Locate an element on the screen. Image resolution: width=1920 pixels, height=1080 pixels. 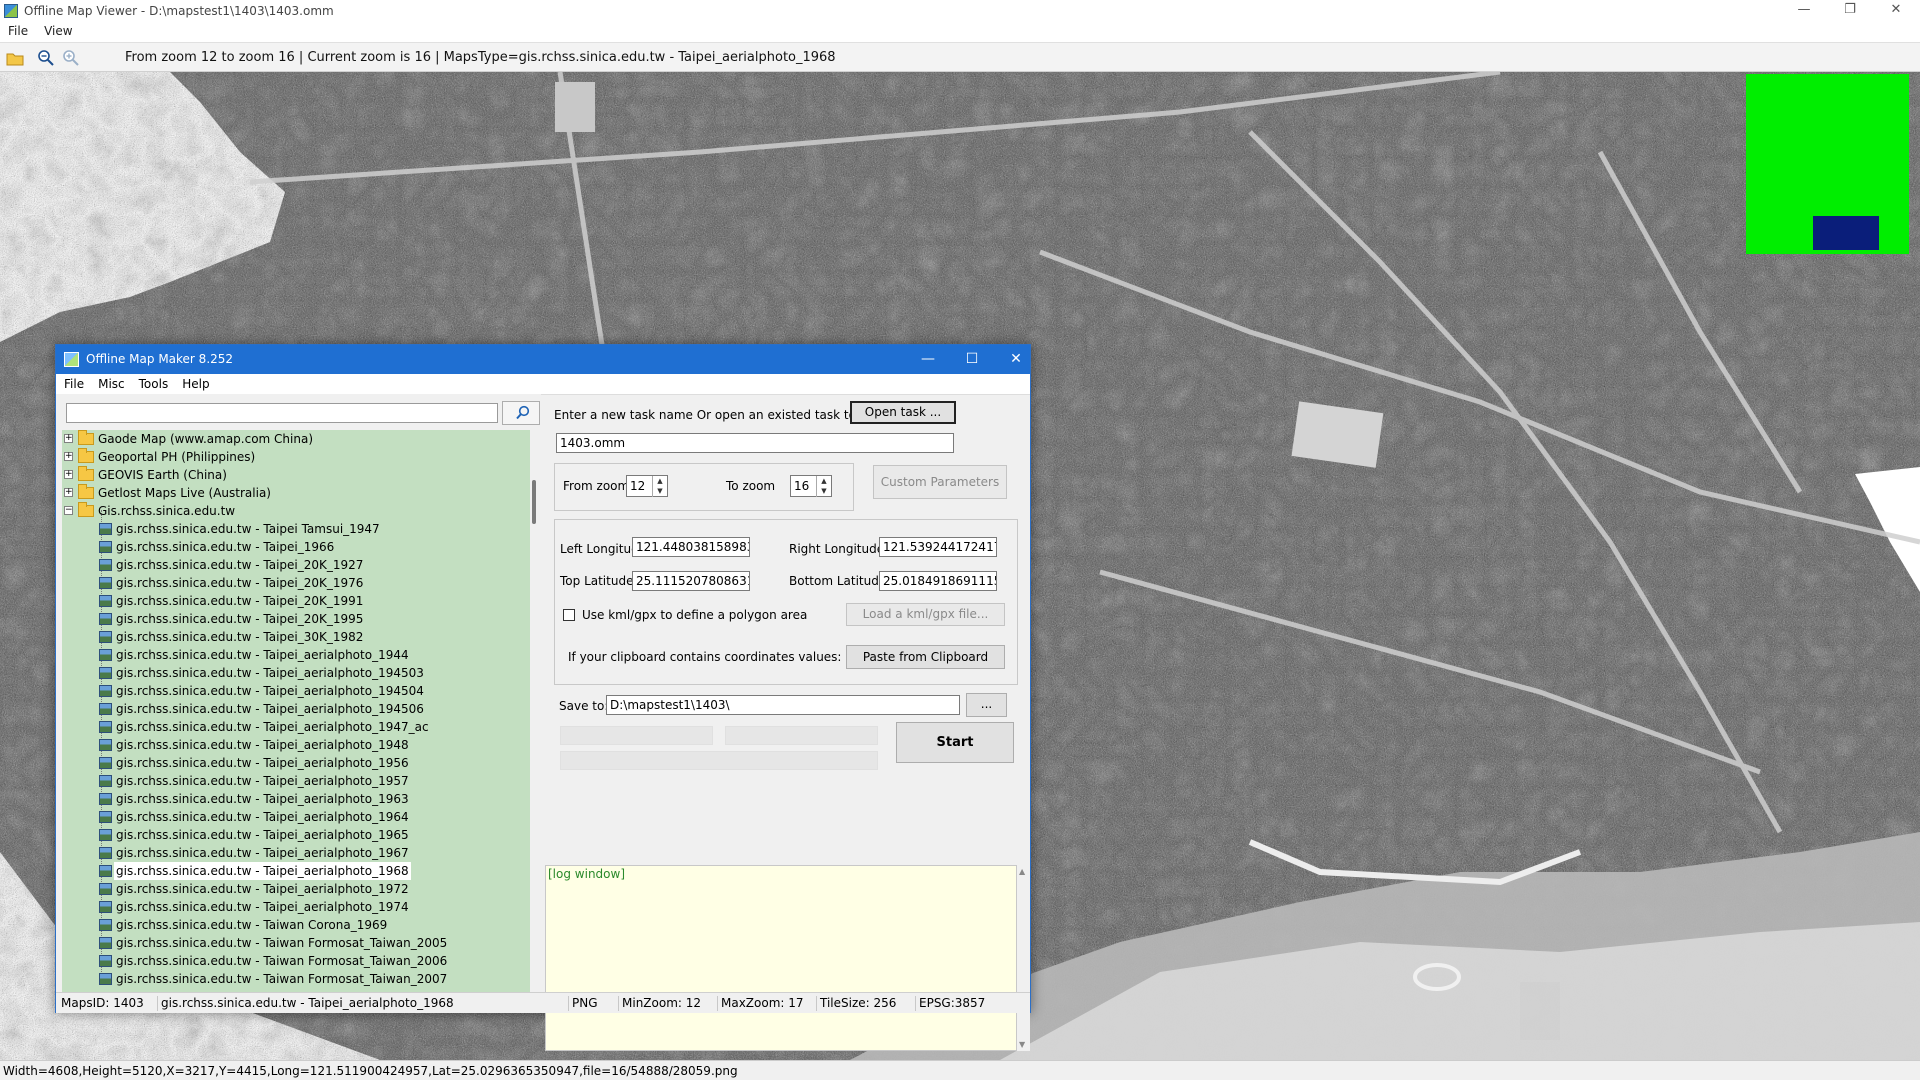
dialog-menu-file: File is located at coordinates (73, 382).